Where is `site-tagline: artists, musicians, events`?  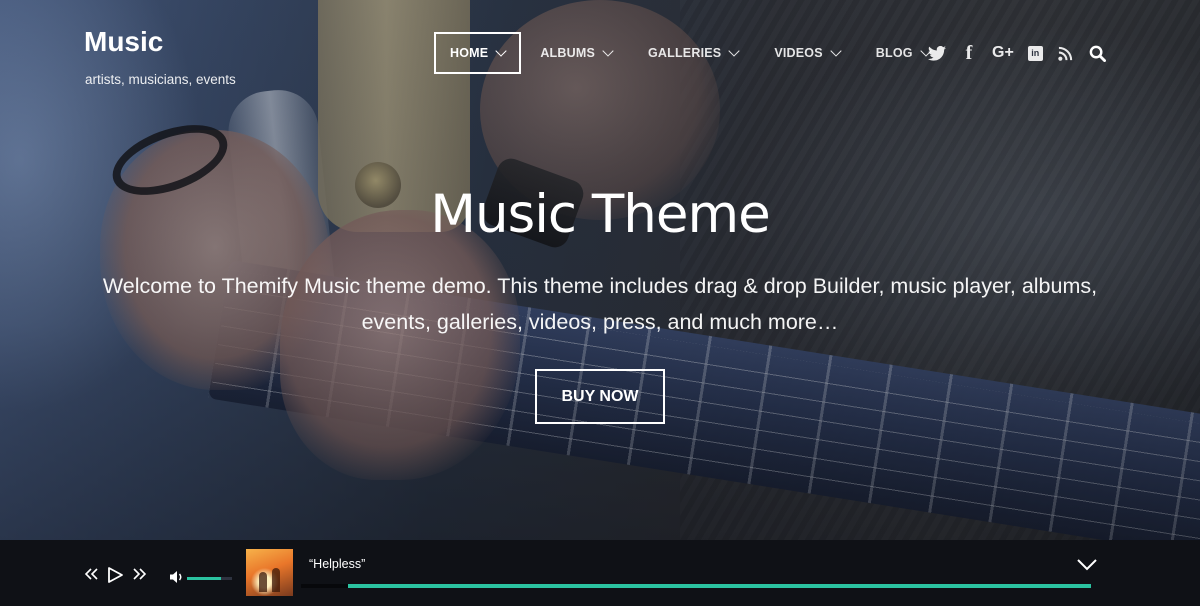
site-tagline: artists, musicians, events is located at coordinates (160, 79).